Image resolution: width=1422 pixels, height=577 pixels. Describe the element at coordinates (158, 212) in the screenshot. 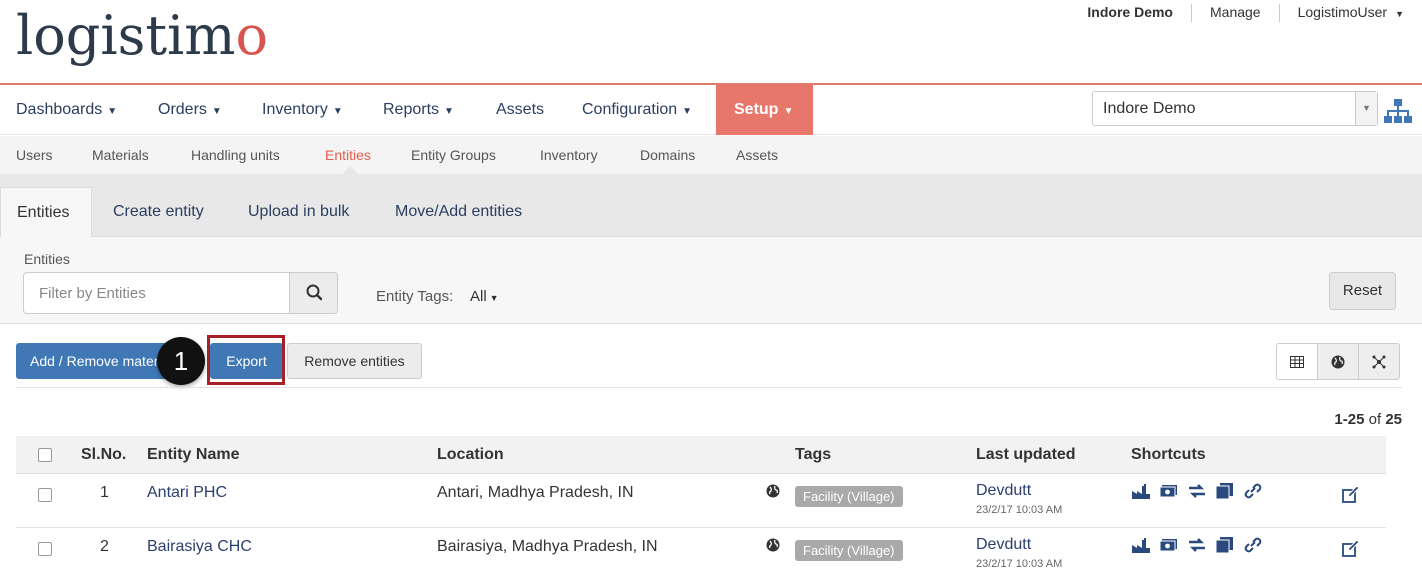

I see `tab-create-entity: Create entity` at that location.